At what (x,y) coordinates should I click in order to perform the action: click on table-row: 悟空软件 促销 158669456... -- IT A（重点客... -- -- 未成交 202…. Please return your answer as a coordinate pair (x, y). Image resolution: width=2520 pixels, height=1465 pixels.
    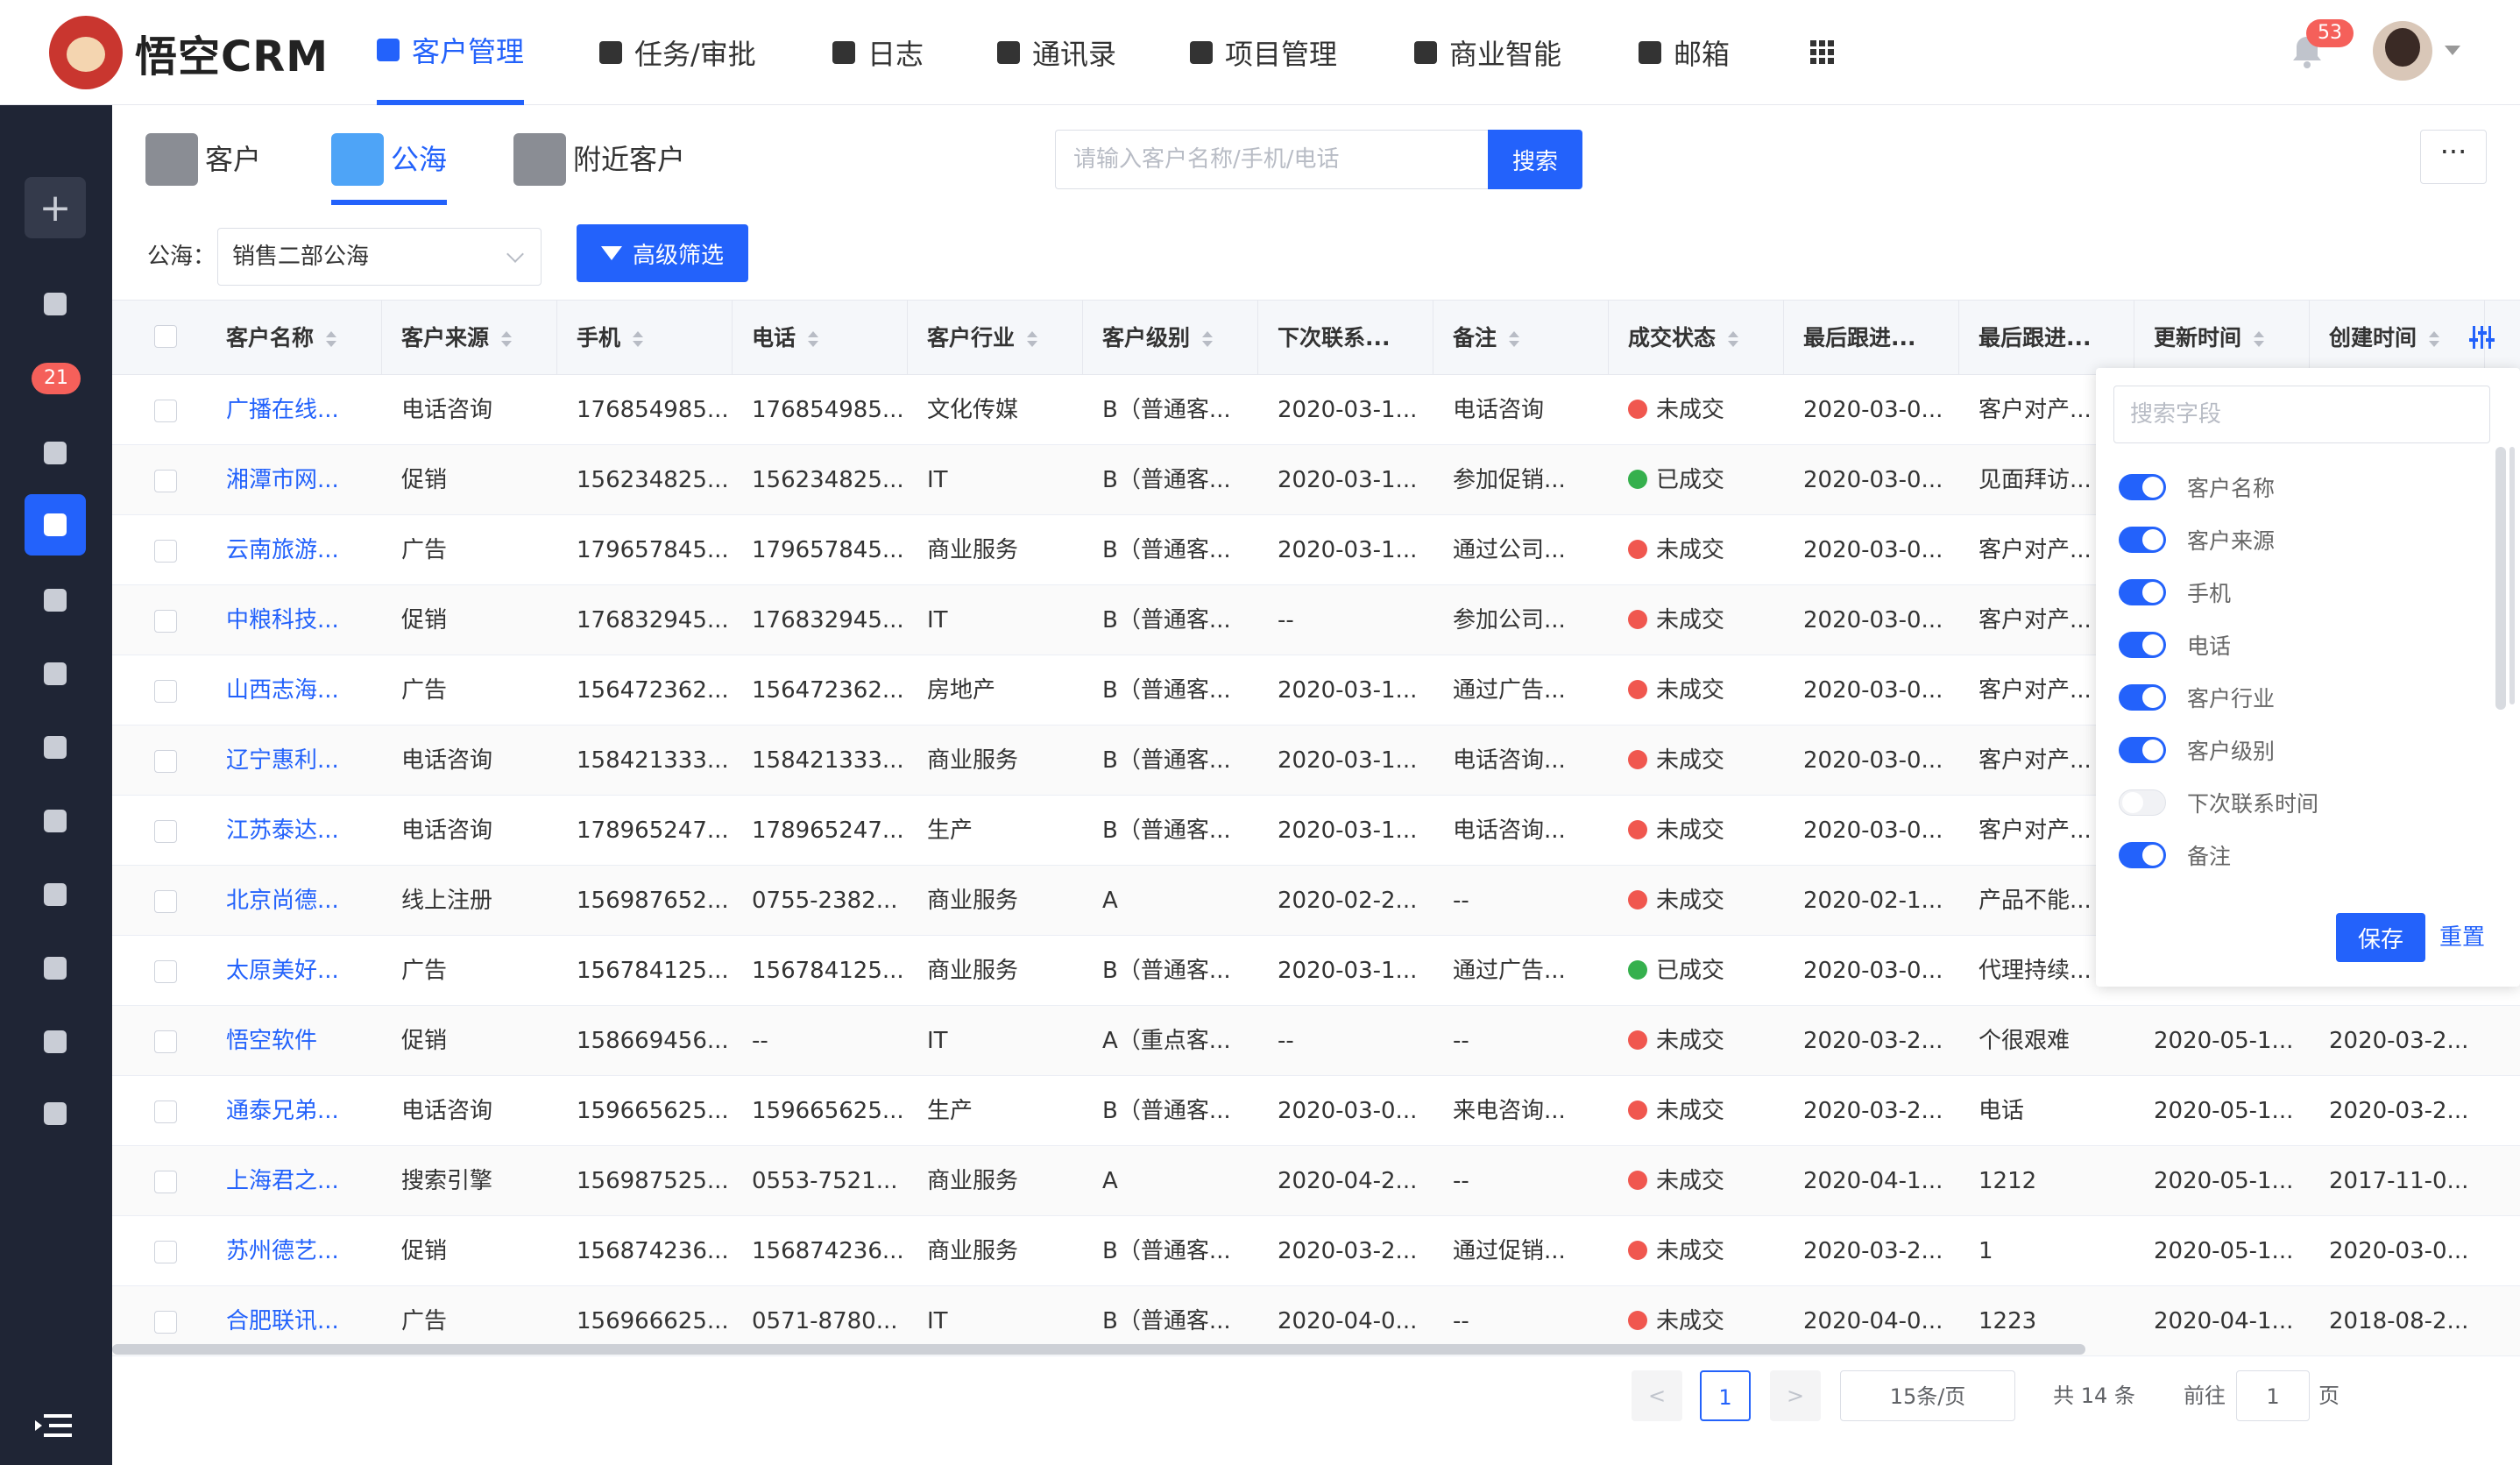
    Looking at the image, I should click on (1316, 1041).